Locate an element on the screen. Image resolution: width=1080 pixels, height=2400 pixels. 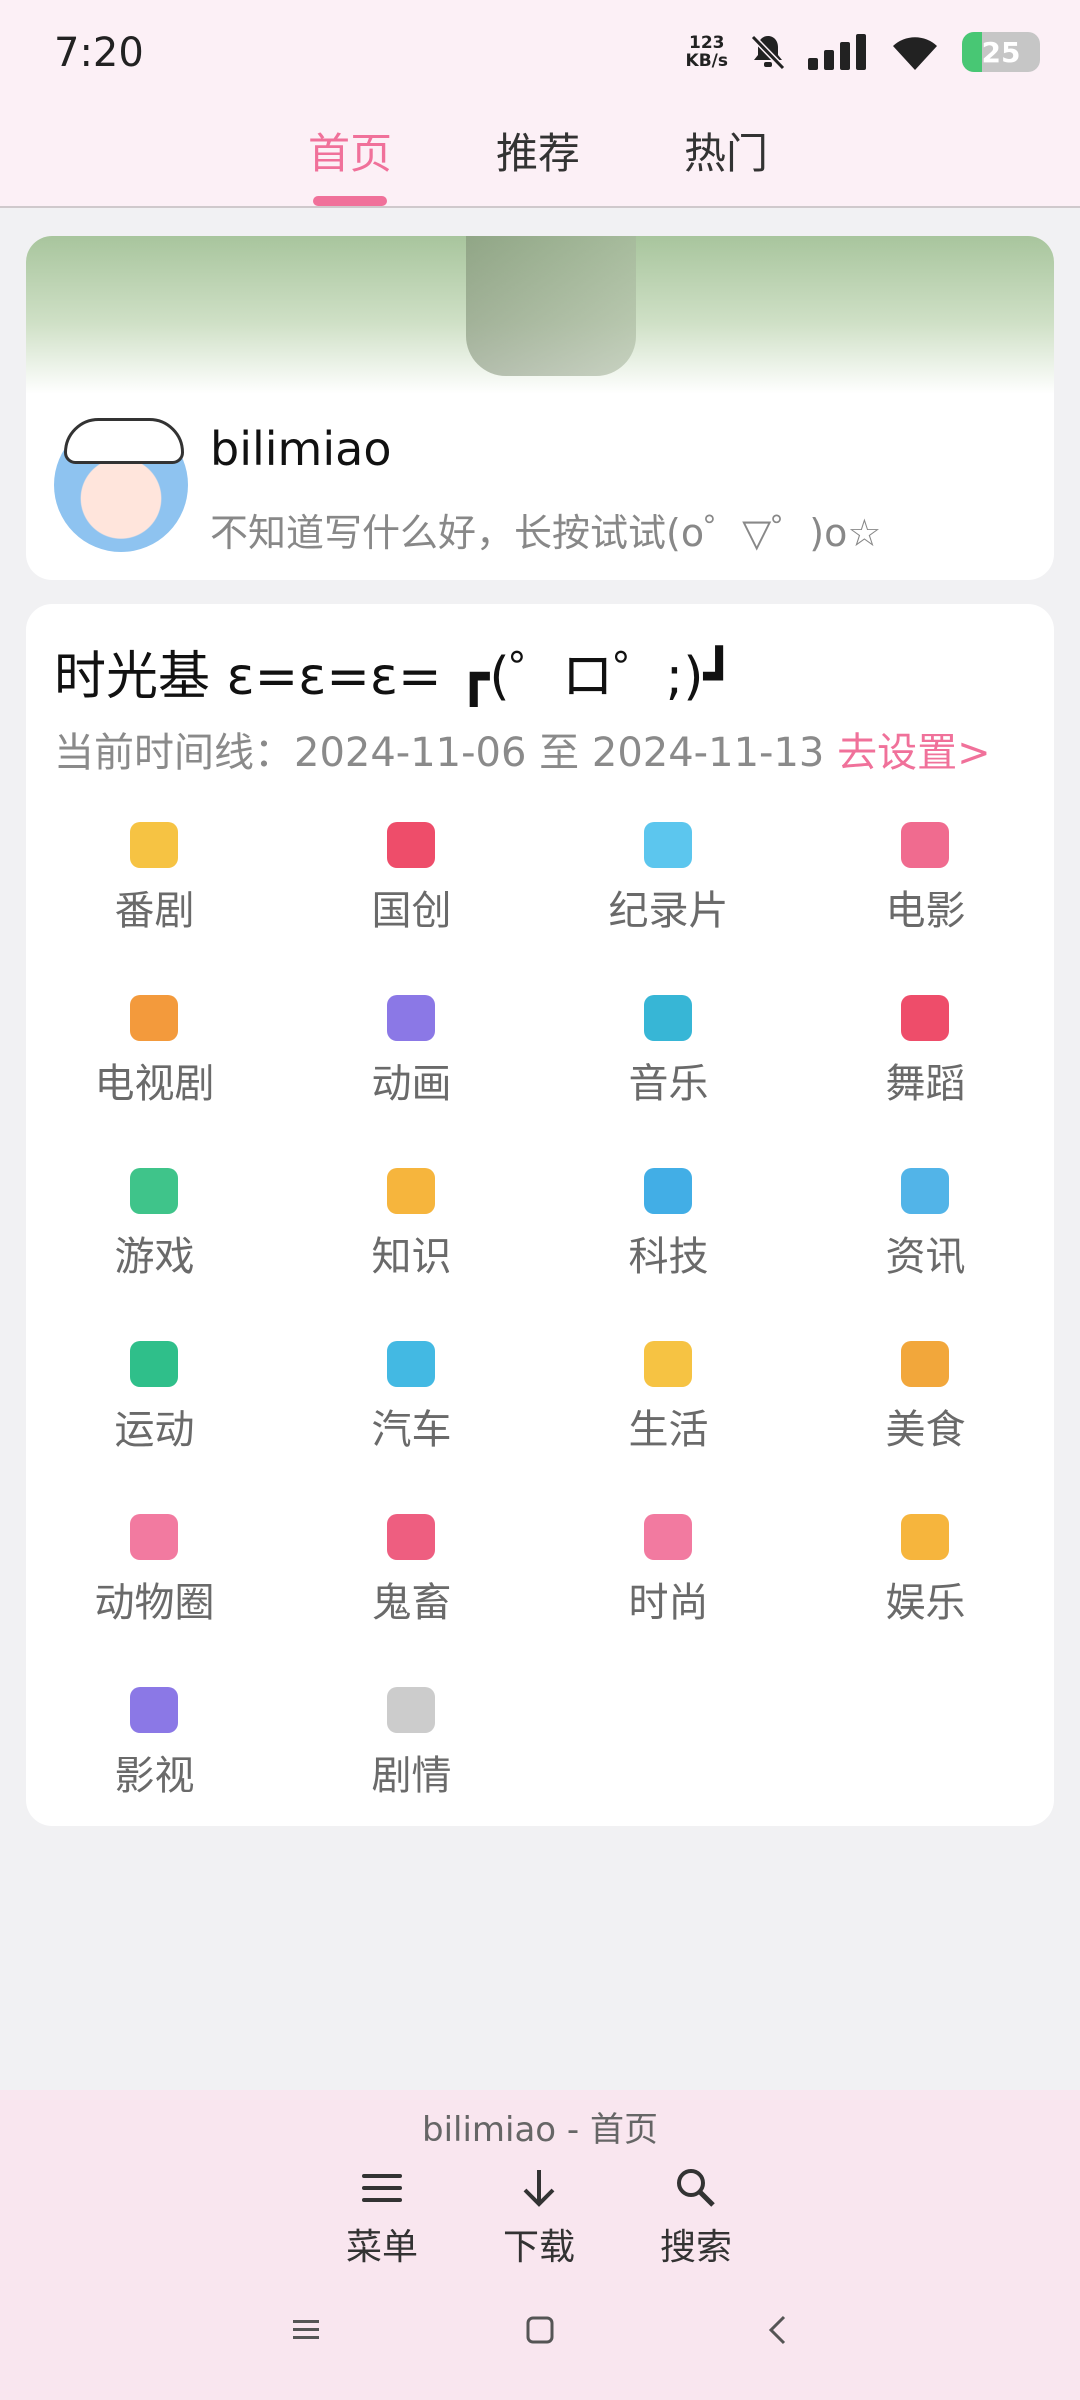
home-square-icon is located at coordinates (540, 2330).